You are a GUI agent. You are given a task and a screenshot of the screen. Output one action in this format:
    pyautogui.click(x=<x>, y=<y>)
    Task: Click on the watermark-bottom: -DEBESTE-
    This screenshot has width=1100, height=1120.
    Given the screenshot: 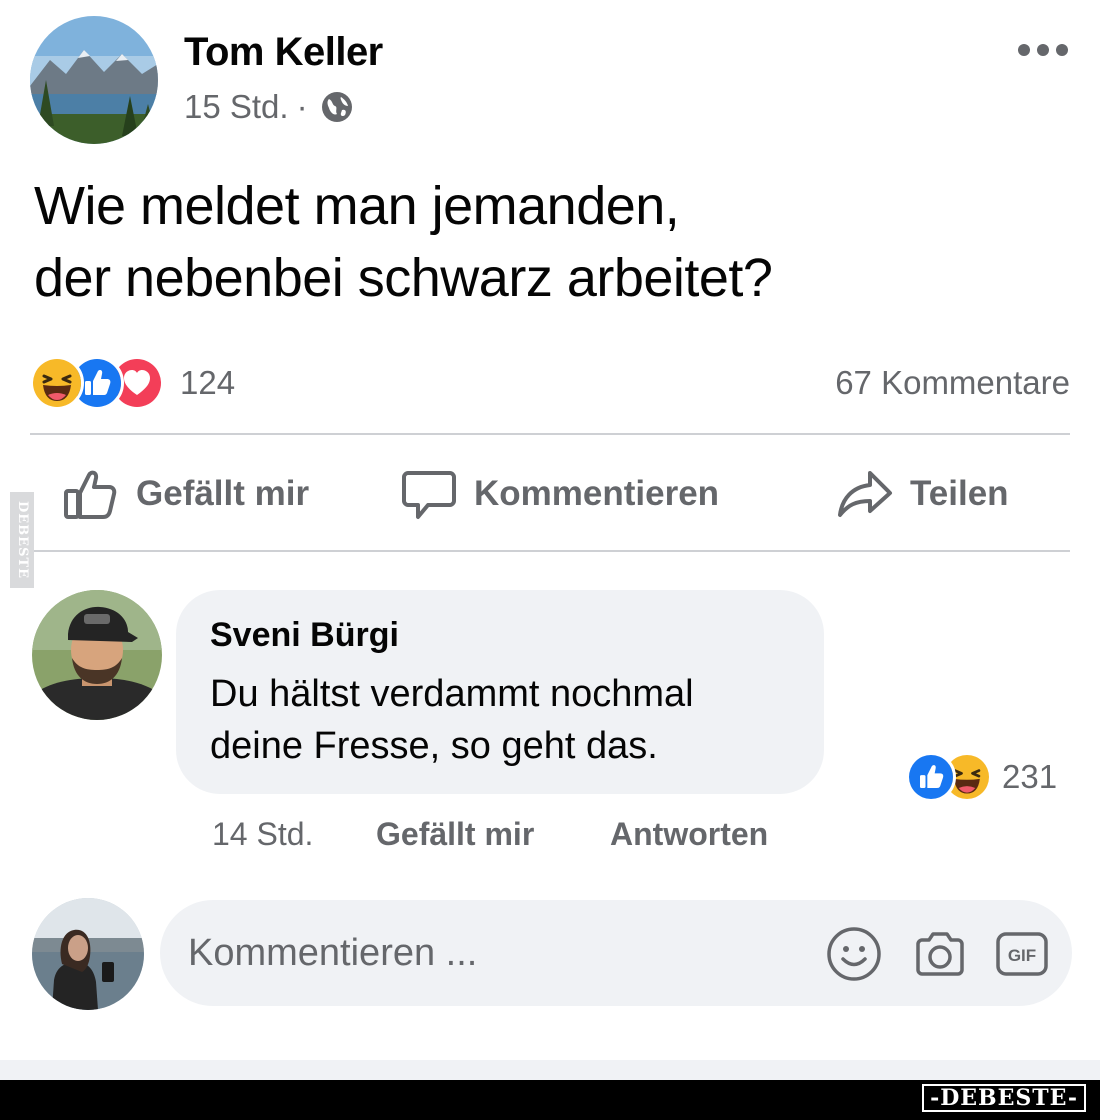 What is the action you would take?
    pyautogui.click(x=1004, y=1098)
    